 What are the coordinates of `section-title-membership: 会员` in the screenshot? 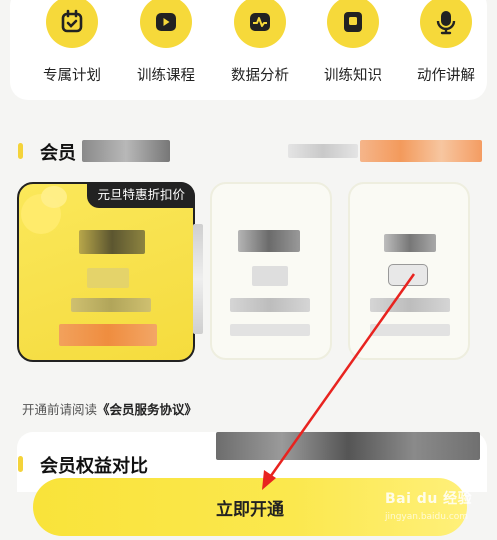 It's located at (58, 153).